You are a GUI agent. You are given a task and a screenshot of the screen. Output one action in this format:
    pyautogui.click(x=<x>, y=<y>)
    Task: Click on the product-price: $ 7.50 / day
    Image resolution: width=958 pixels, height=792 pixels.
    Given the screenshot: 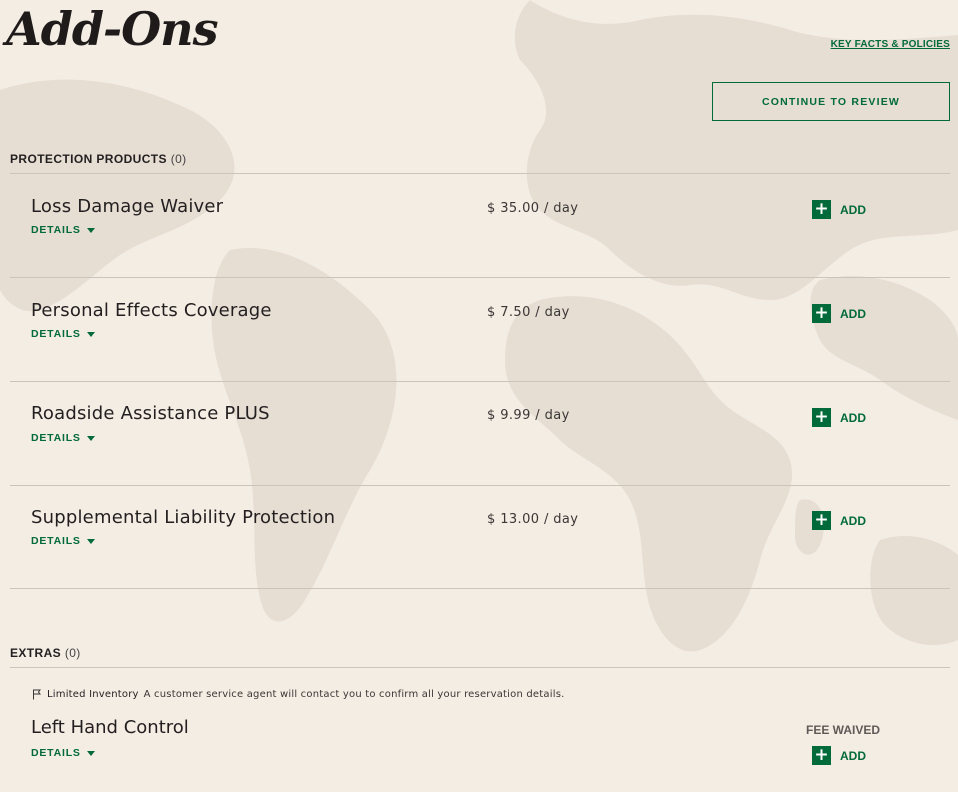 What is the action you would take?
    pyautogui.click(x=528, y=312)
    